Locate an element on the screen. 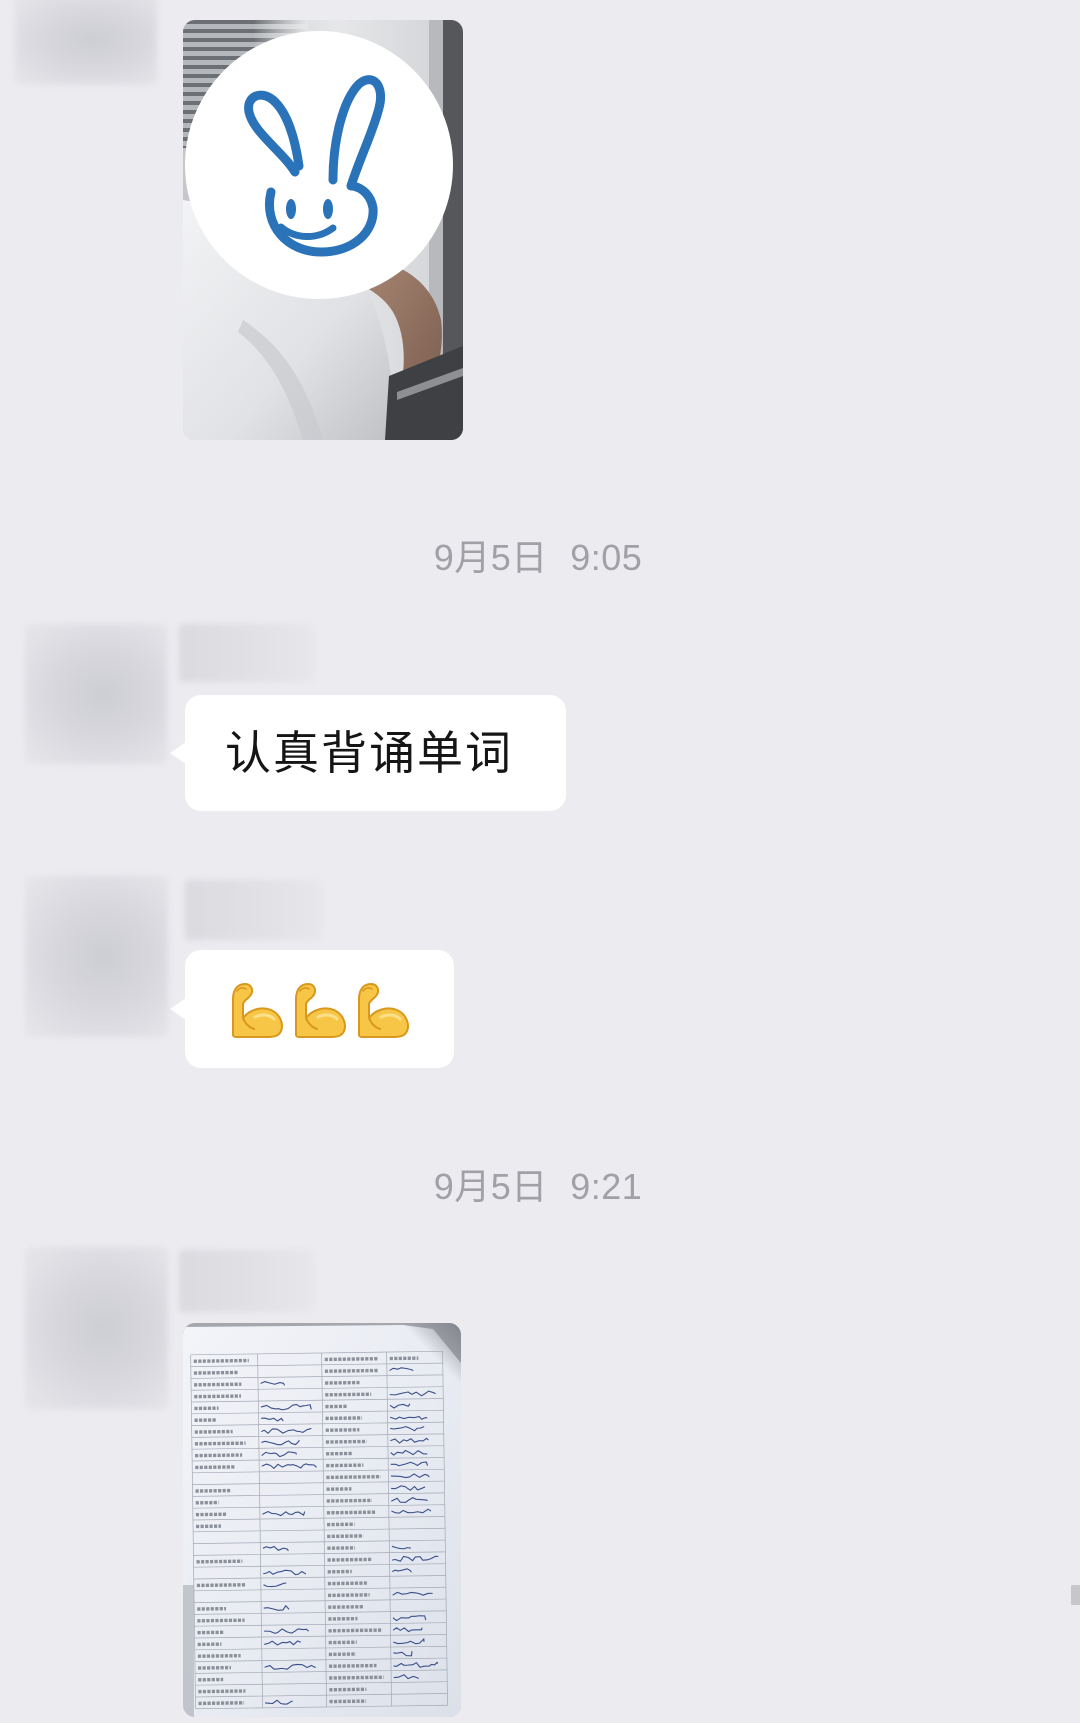 This screenshot has height=1723, width=1080. text-message-bubble: 认真背诵单词 is located at coordinates (368, 753).